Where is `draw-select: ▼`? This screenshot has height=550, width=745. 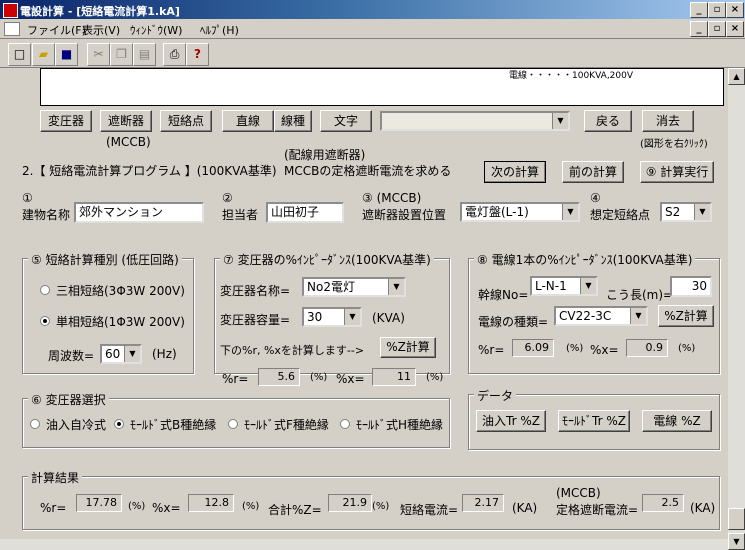
draw-select: ▼ is located at coordinates (475, 121).